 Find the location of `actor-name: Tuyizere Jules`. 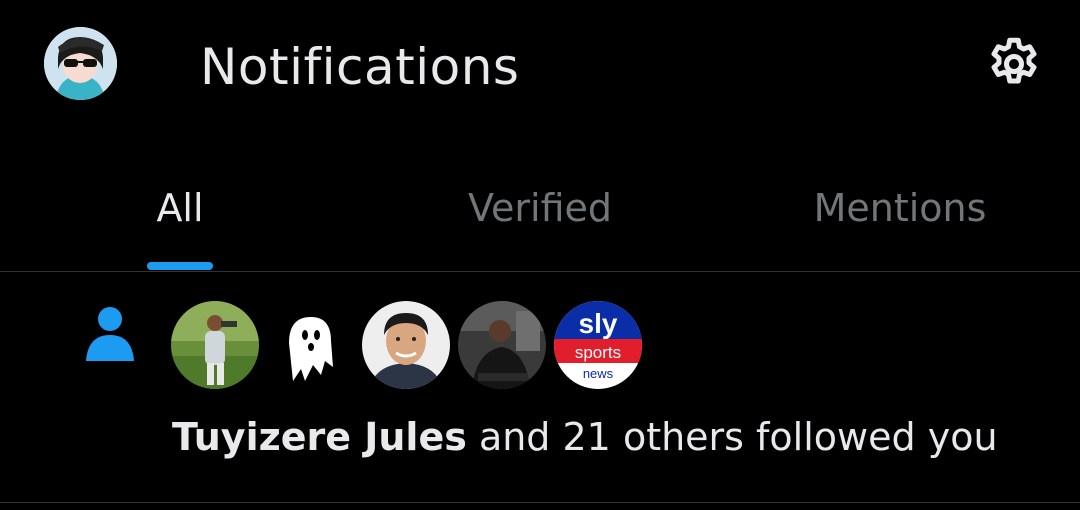

actor-name: Tuyizere Jules is located at coordinates (319, 437).